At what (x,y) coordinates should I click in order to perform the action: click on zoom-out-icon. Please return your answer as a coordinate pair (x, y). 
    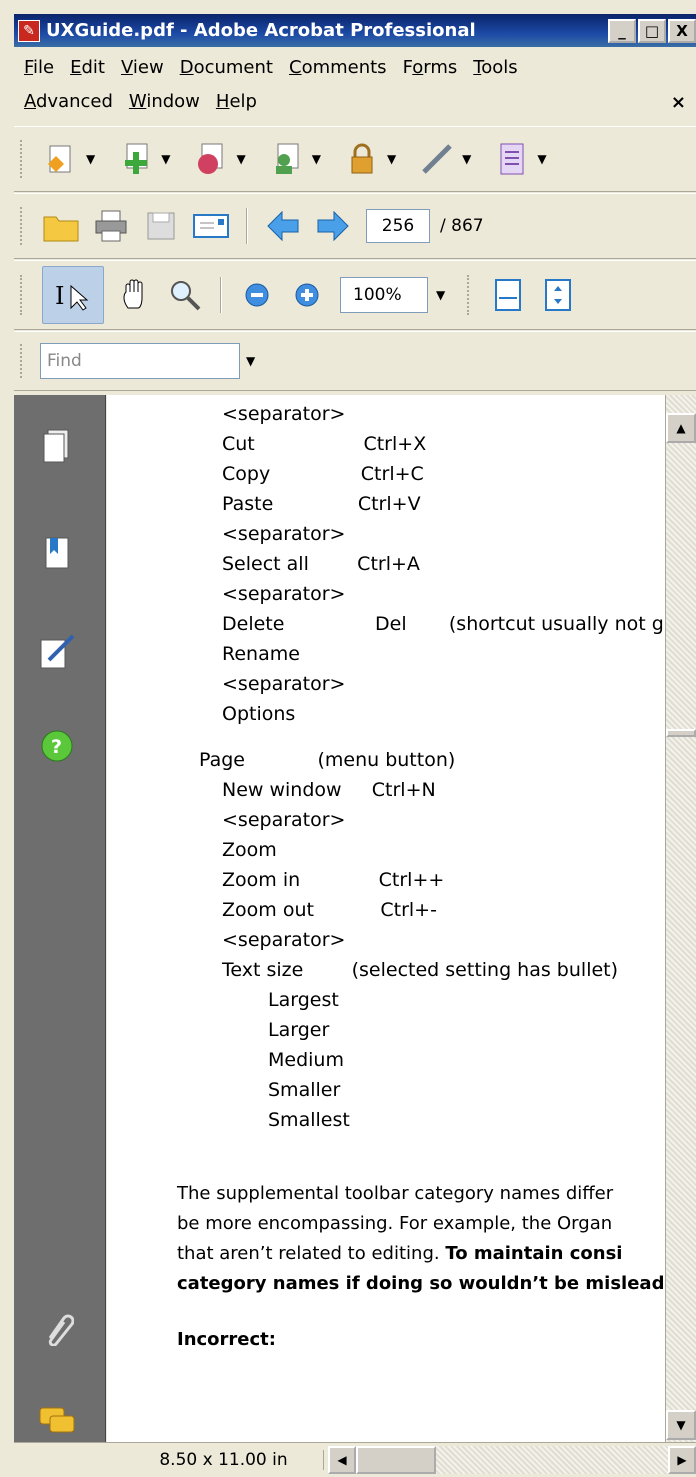
    Looking at the image, I should click on (257, 295).